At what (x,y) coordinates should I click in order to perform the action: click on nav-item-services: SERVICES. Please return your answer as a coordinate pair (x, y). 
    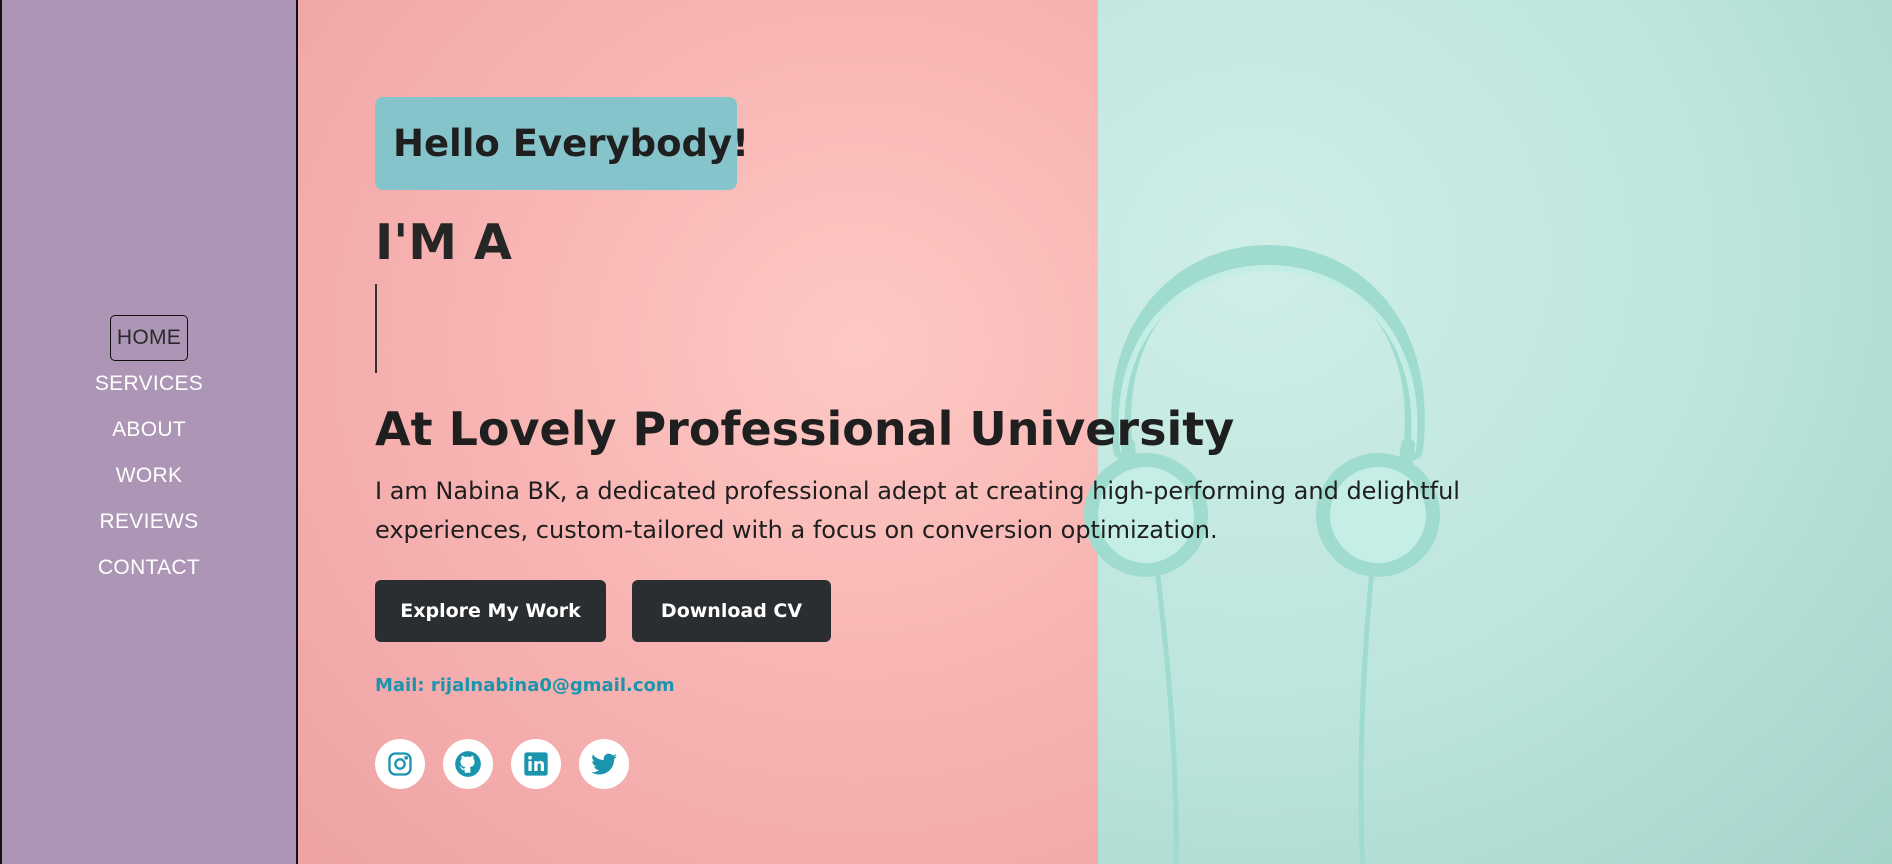
    Looking at the image, I should click on (149, 384).